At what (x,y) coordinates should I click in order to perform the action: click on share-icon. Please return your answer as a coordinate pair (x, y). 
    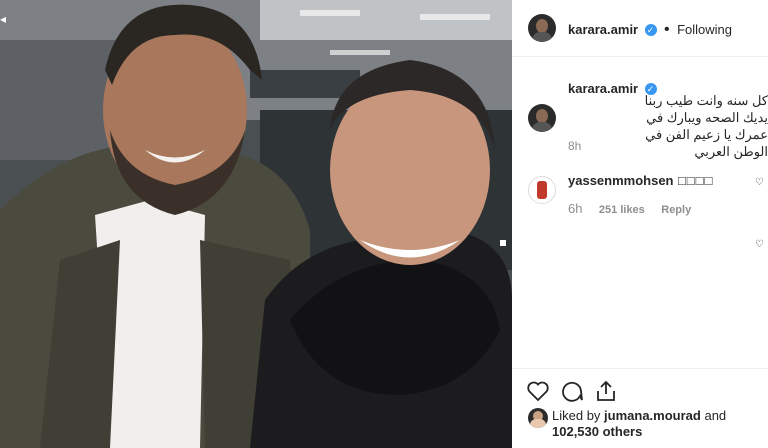
    Looking at the image, I should click on (606, 391).